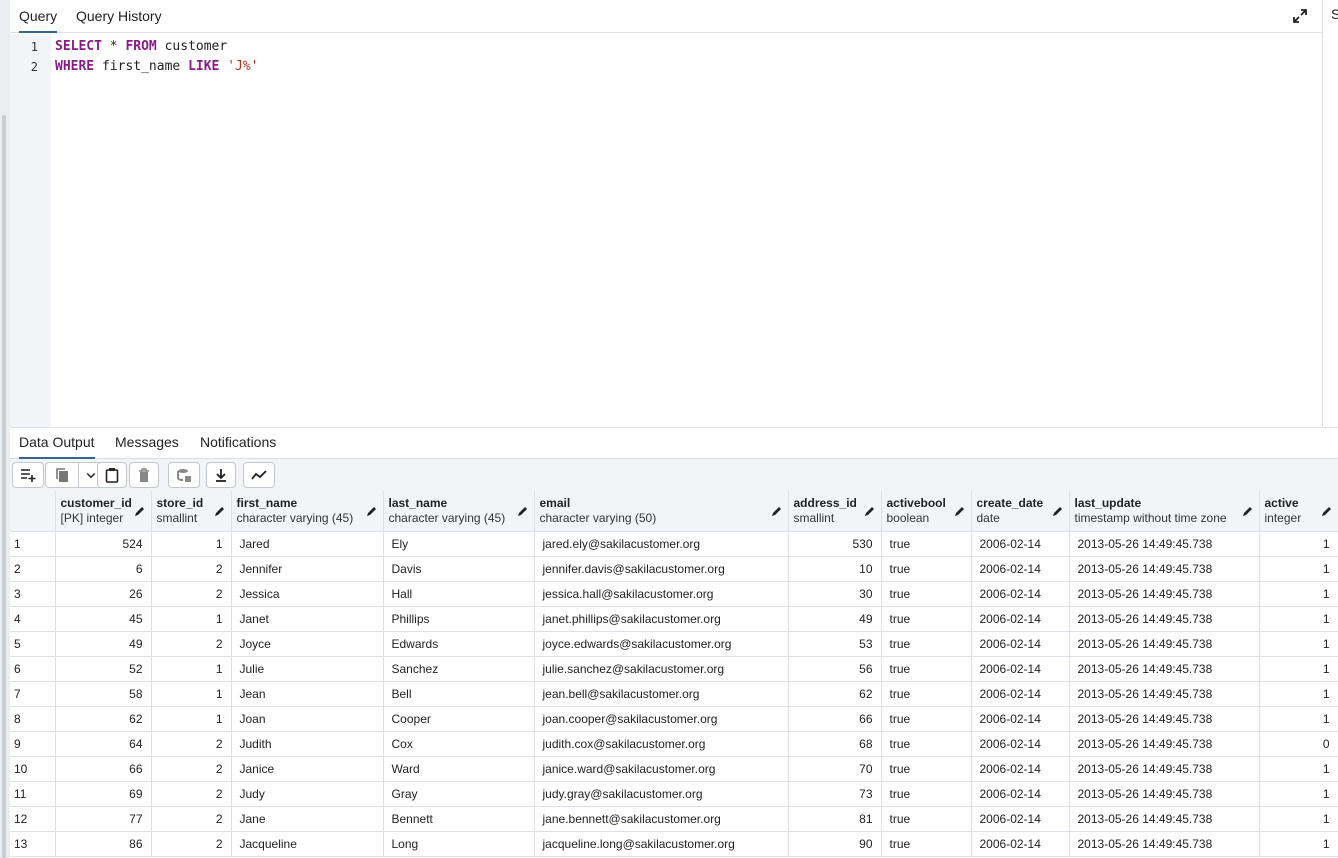  What do you see at coordinates (112, 475) in the screenshot?
I see `paste-button` at bounding box center [112, 475].